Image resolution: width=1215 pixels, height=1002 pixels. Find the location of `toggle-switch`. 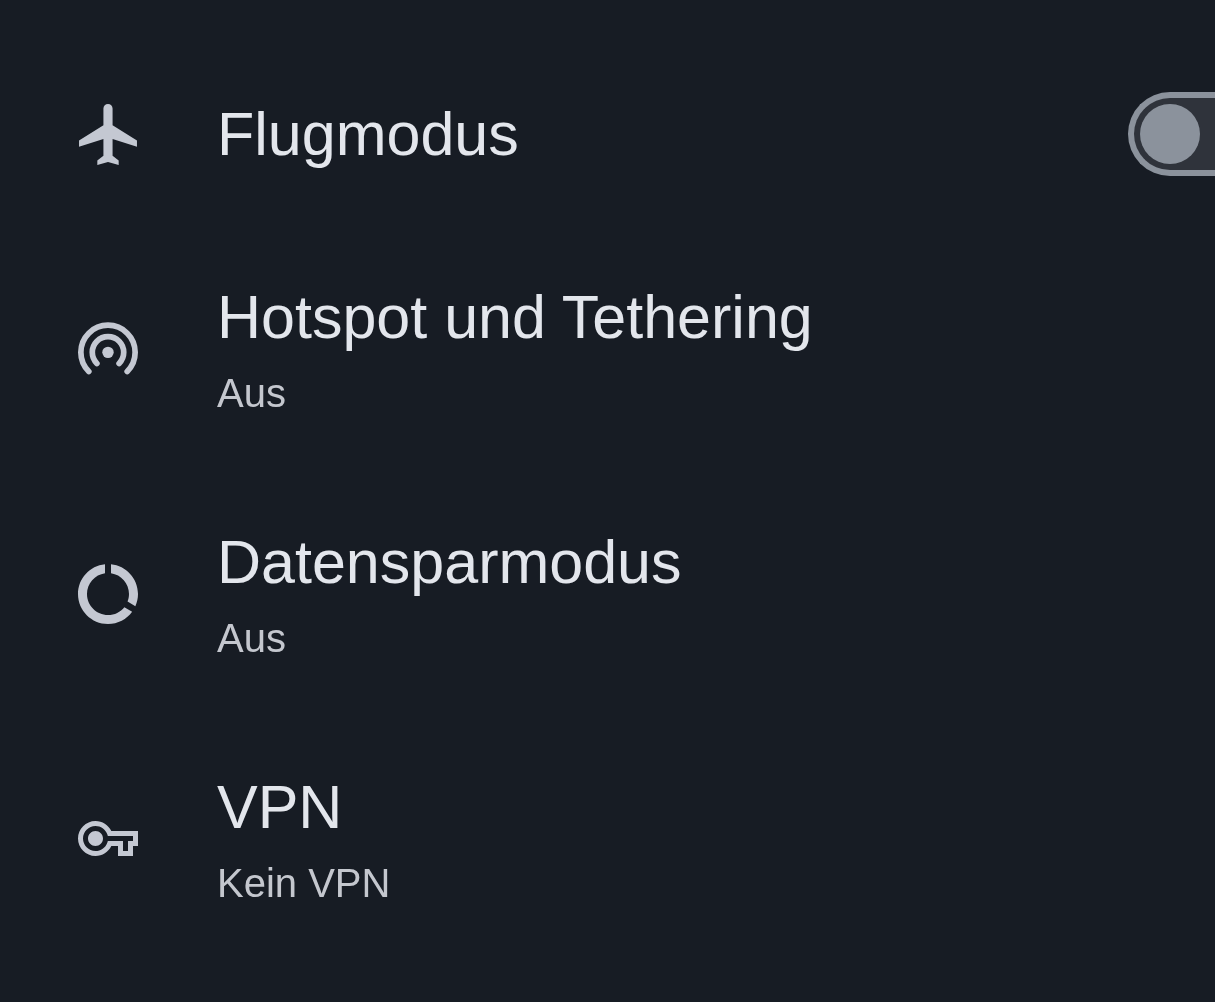

toggle-switch is located at coordinates (1171, 134).